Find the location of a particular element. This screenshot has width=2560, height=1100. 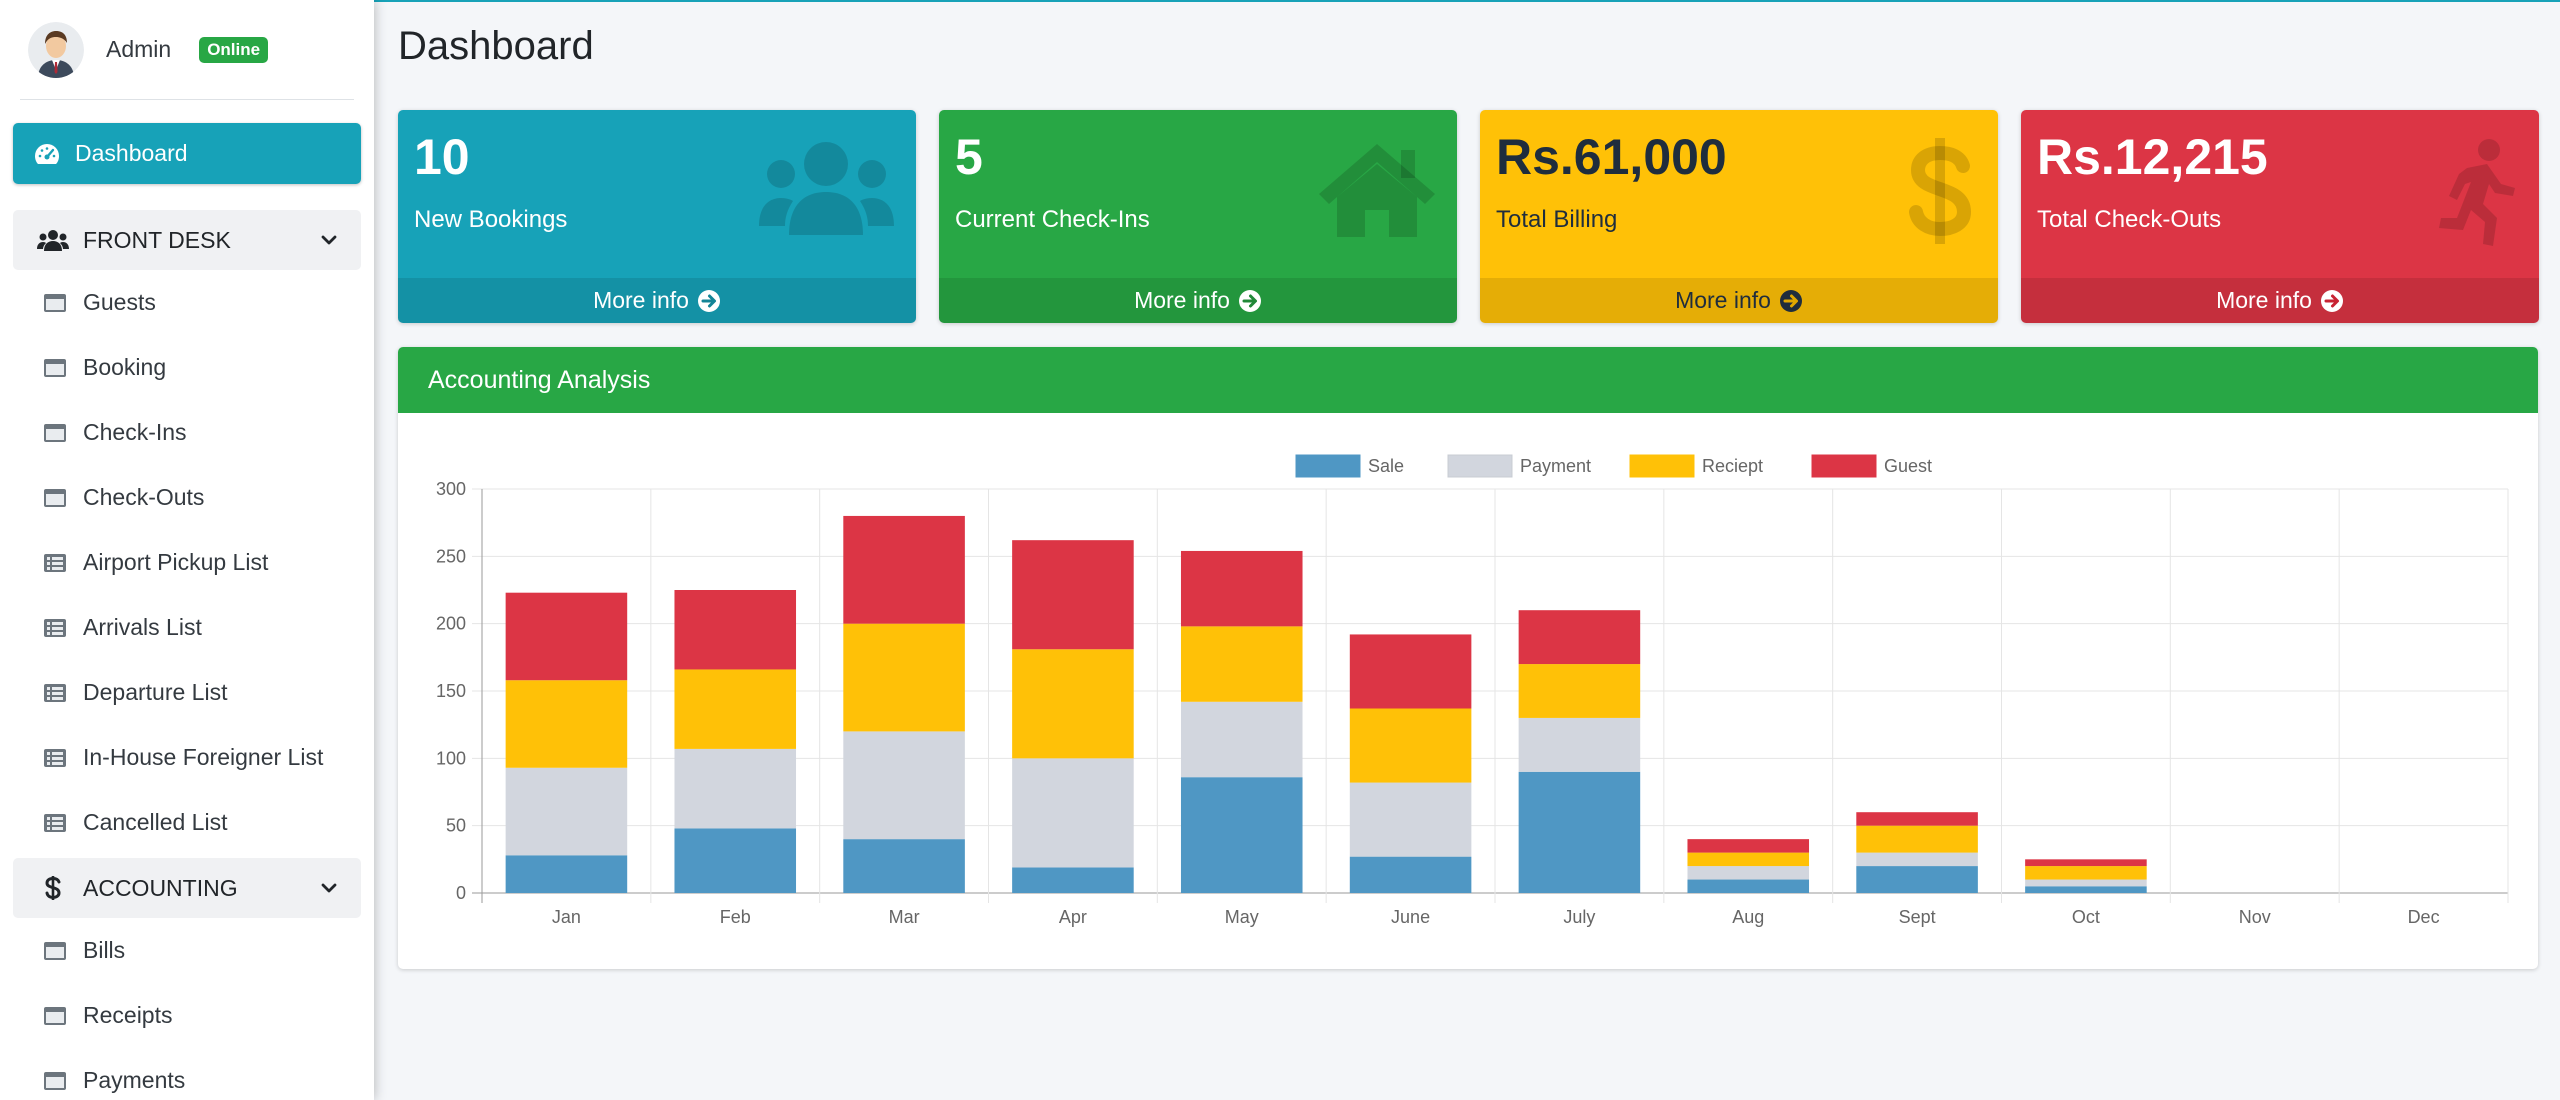

legend-label: Payment is located at coordinates (1555, 466).